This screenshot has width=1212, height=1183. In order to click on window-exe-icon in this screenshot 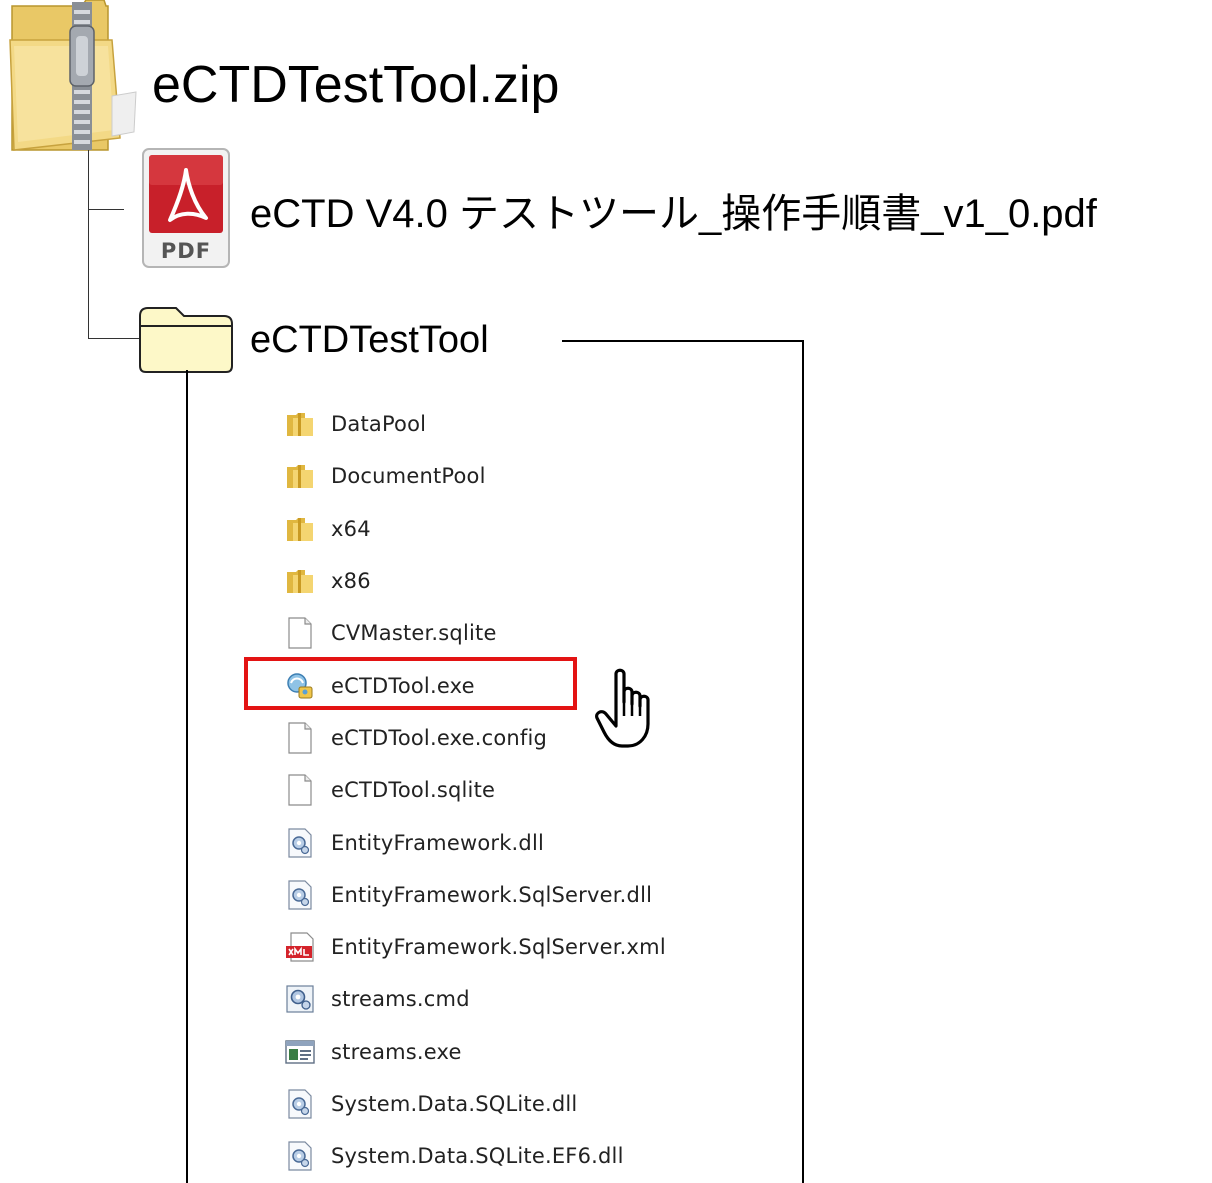, I will do `click(300, 1052)`.